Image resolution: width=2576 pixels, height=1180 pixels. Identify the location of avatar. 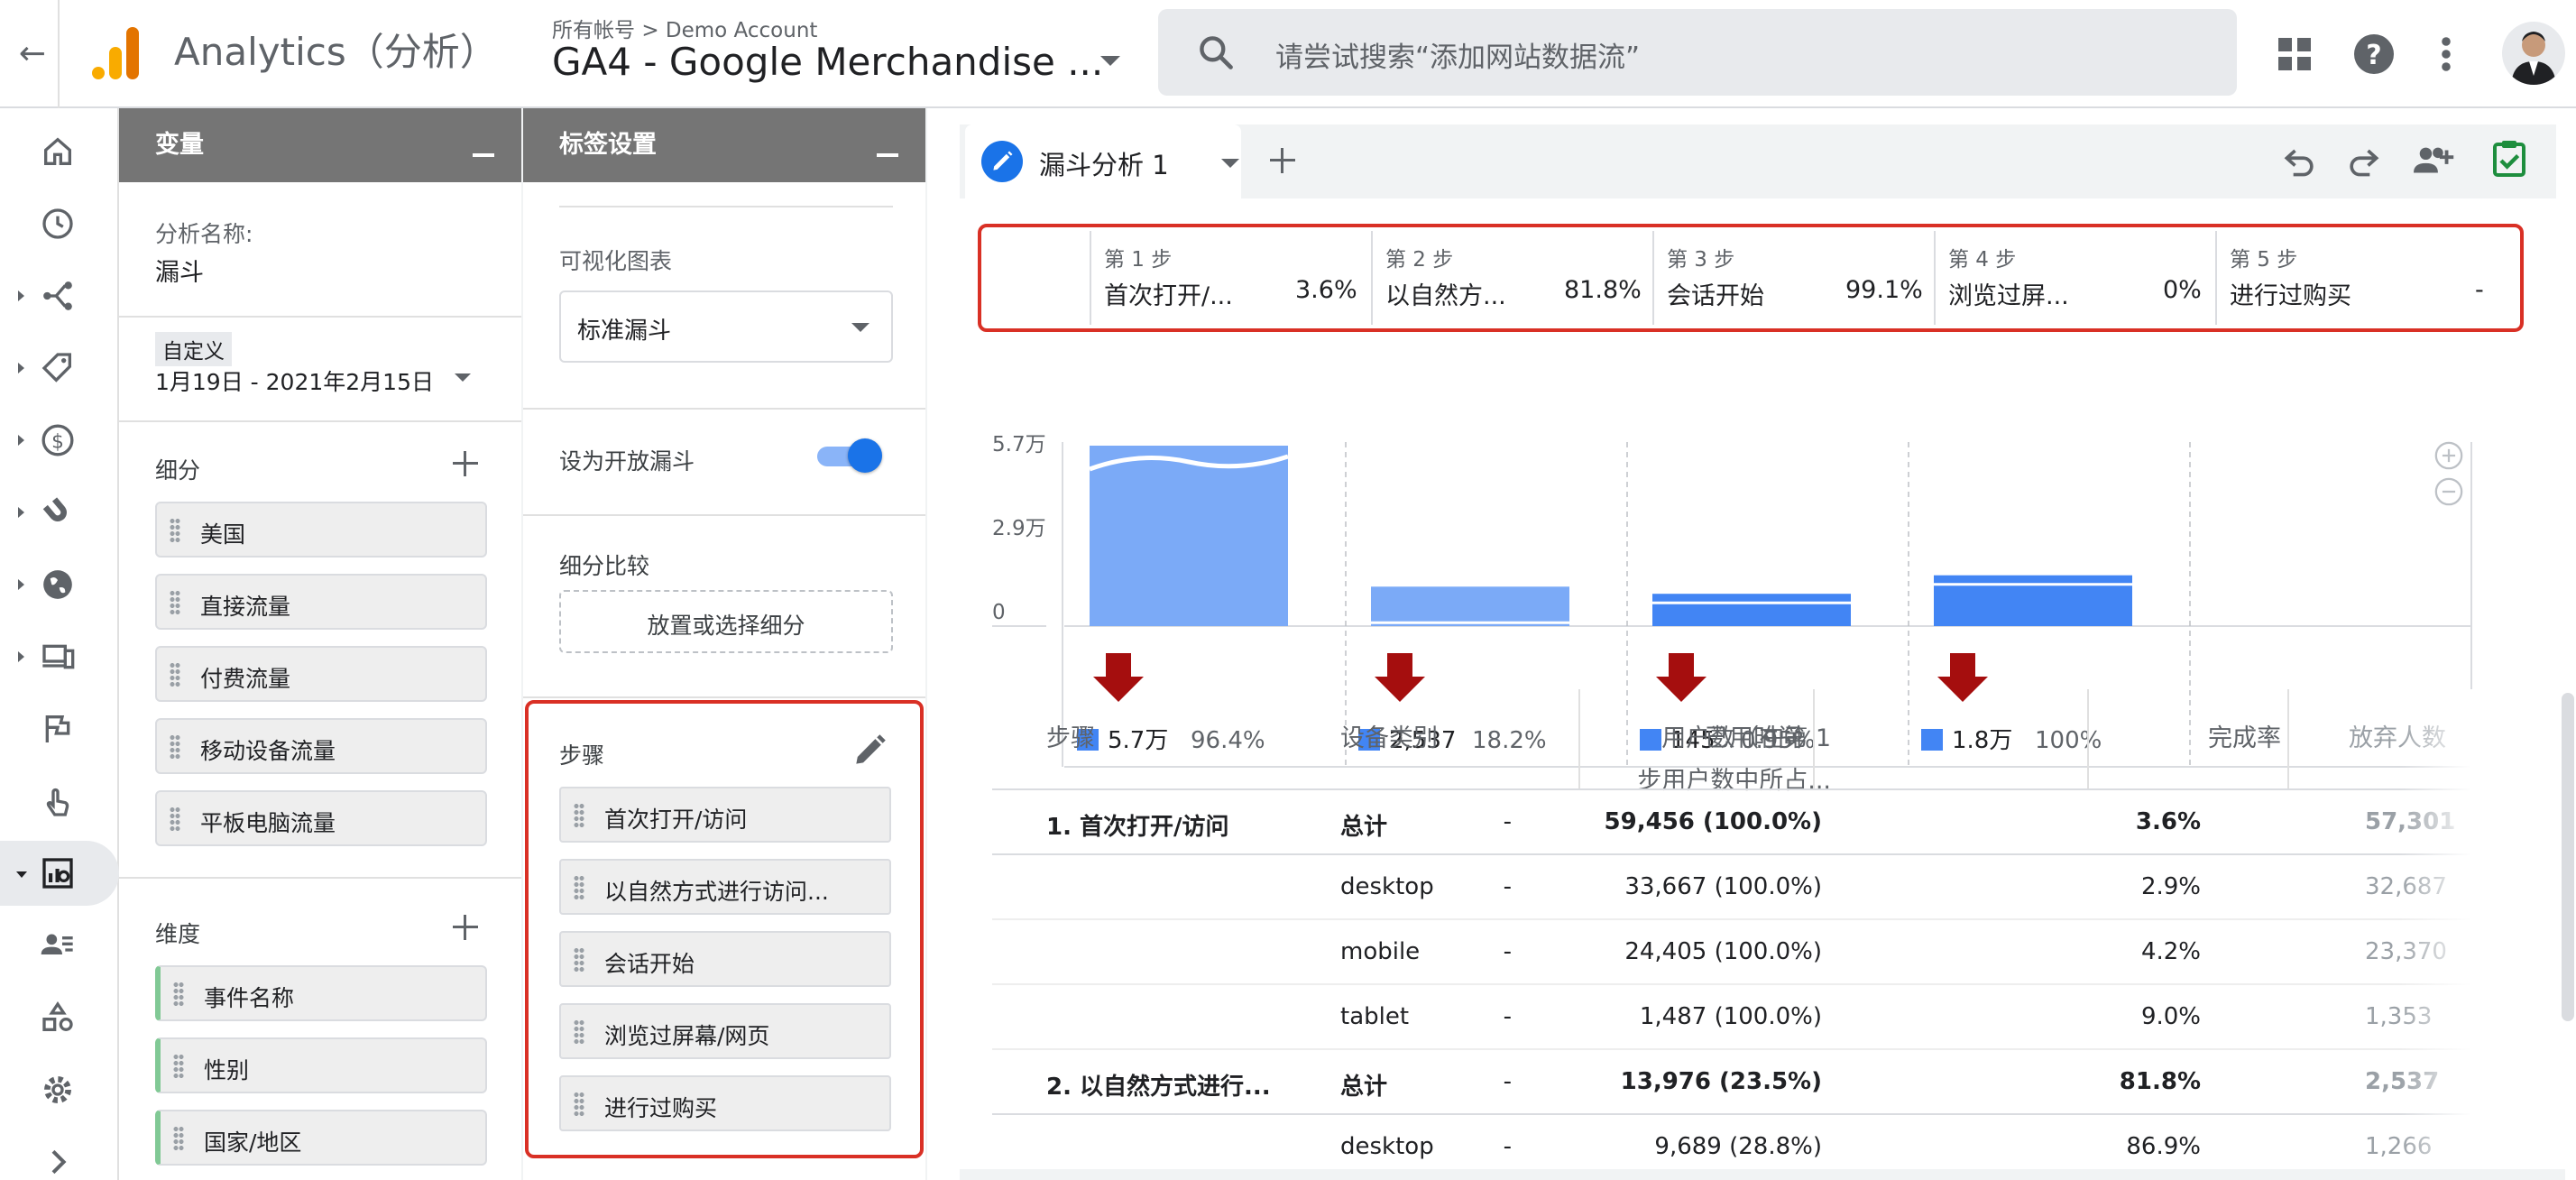
(2534, 53).